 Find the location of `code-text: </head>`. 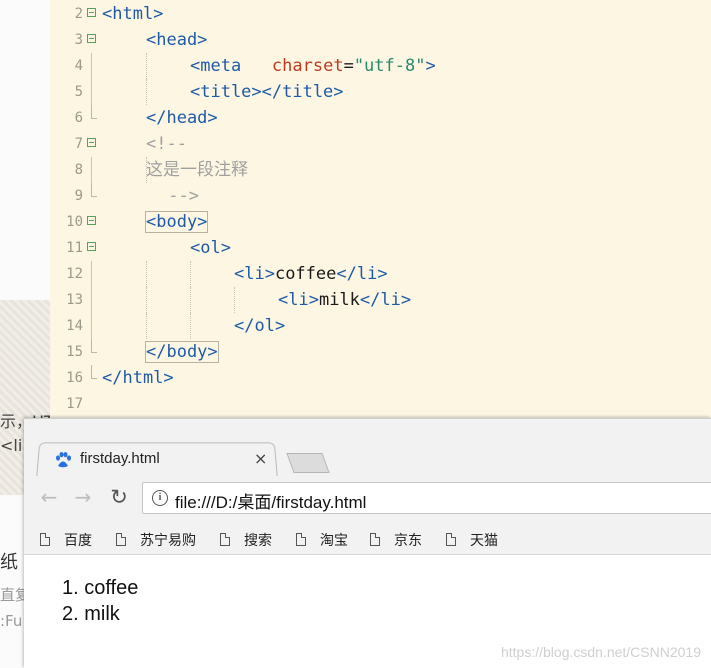

code-text: </head> is located at coordinates (182, 118).